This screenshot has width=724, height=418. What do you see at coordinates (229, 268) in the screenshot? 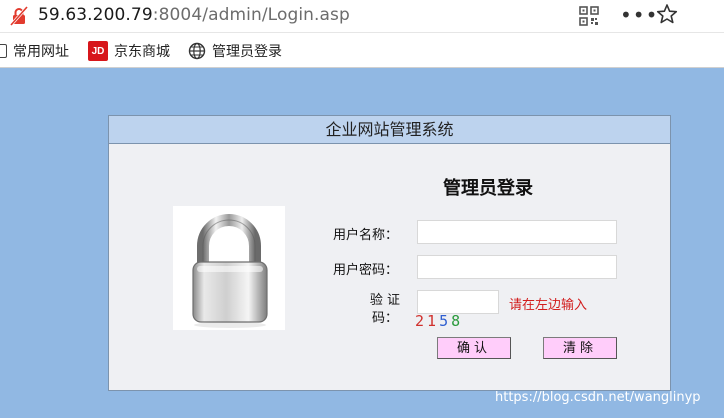
I see `padlock-icon` at bounding box center [229, 268].